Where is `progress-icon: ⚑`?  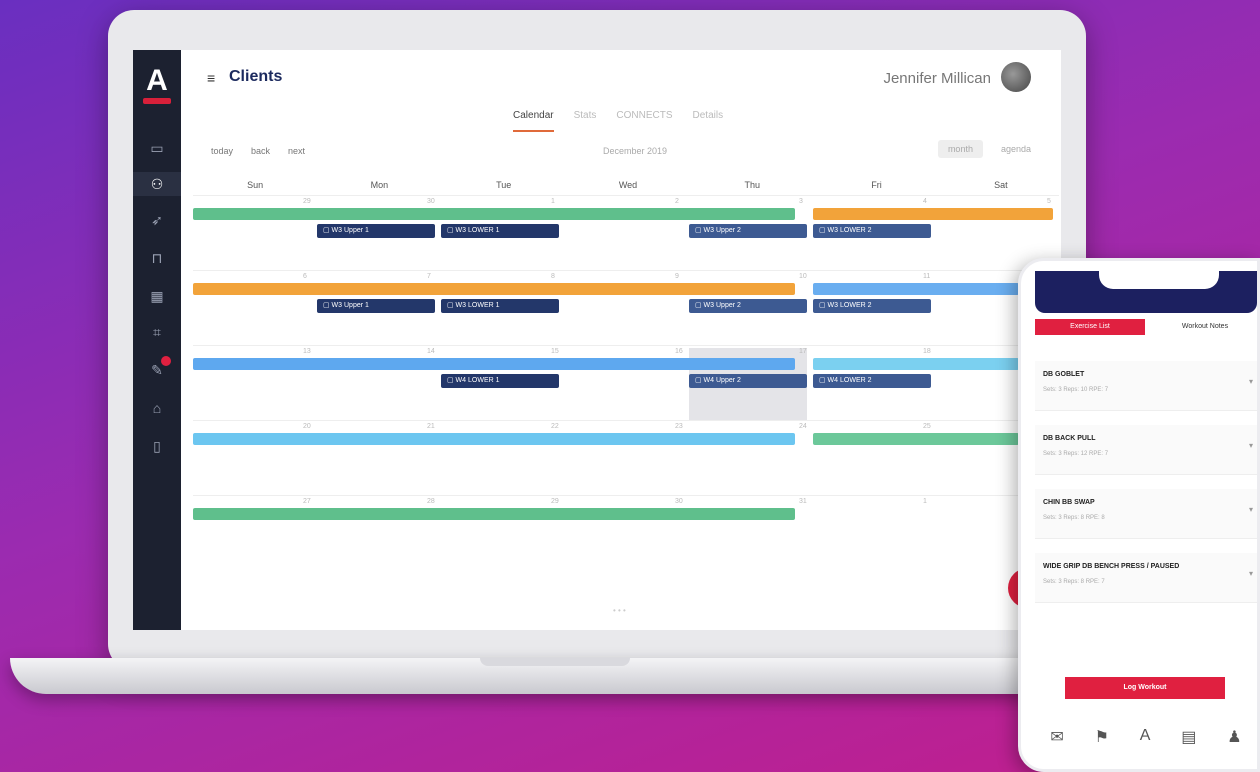 progress-icon: ⚑ is located at coordinates (1102, 737).